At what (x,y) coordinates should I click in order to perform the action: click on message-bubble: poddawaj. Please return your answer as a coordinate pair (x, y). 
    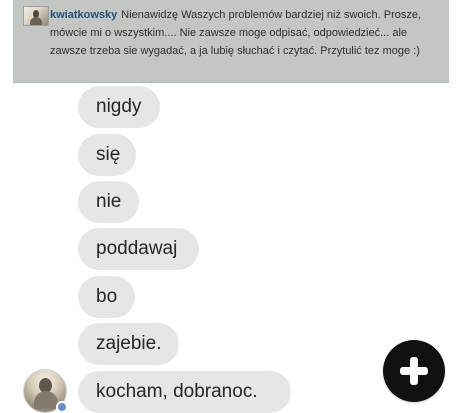
    Looking at the image, I should click on (138, 249).